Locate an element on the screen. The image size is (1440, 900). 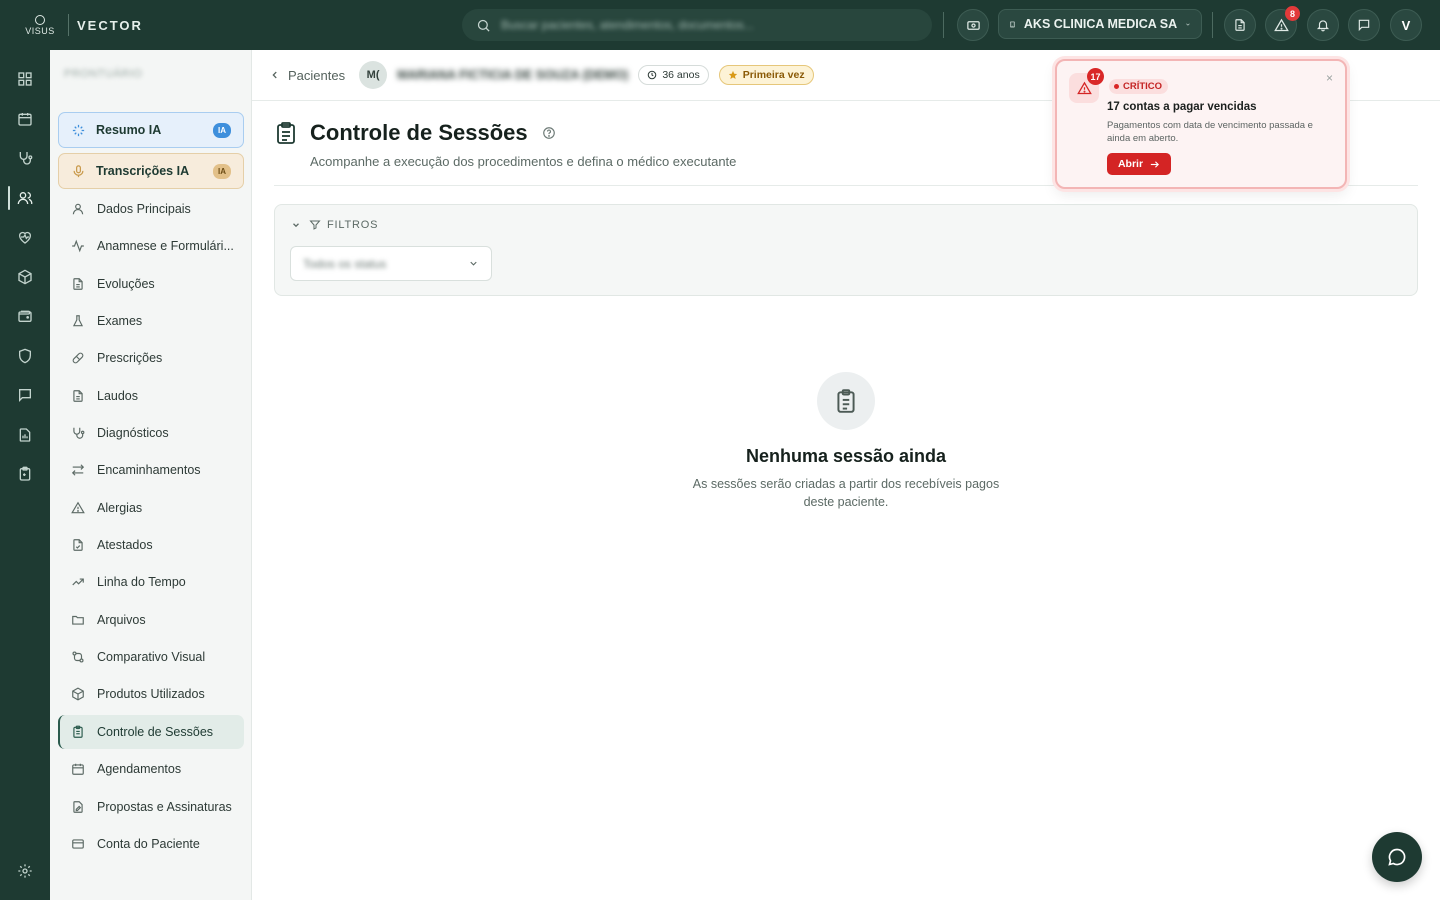
box-icon is located at coordinates (25, 277).